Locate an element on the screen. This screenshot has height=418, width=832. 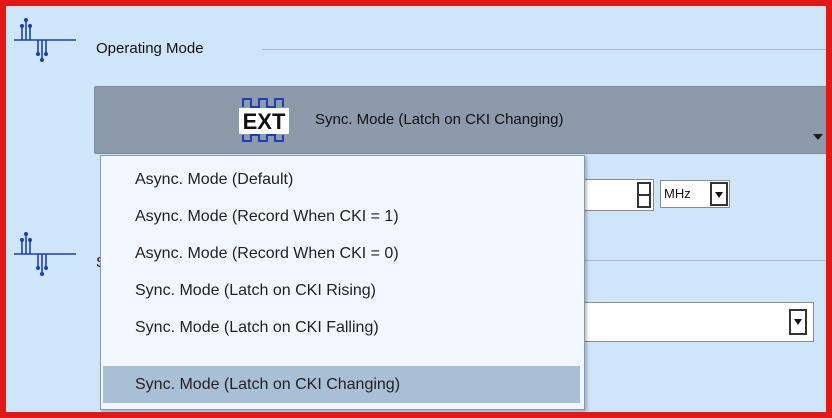
operating-mode-button: EXT Sync. Mode (Latch on CKI Changing) is located at coordinates (460, 120).